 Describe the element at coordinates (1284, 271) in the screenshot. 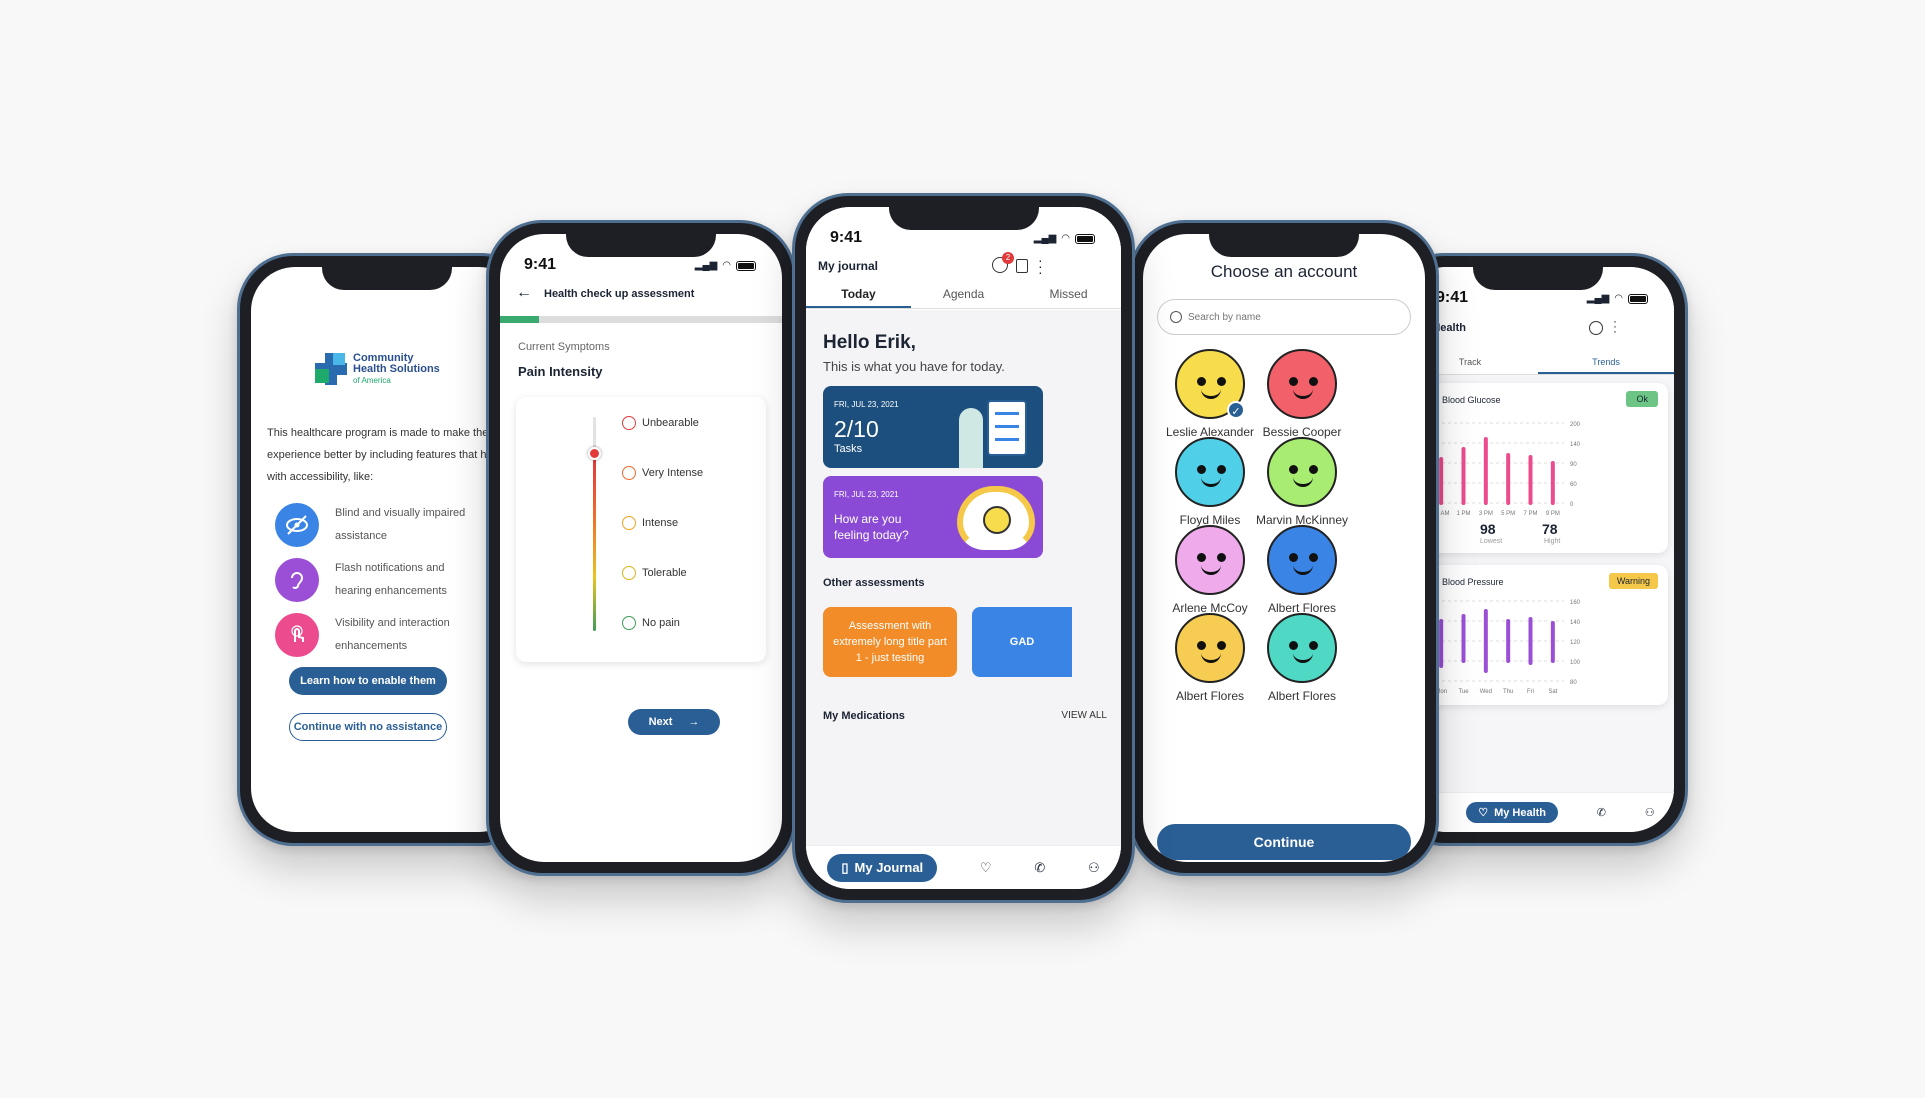

I see `screen-title: Choose an account` at that location.